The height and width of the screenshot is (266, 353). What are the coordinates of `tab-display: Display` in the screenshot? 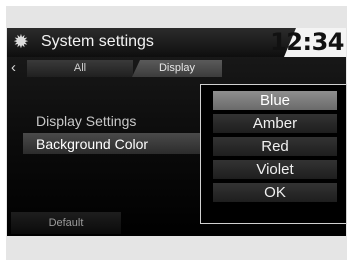 It's located at (177, 68).